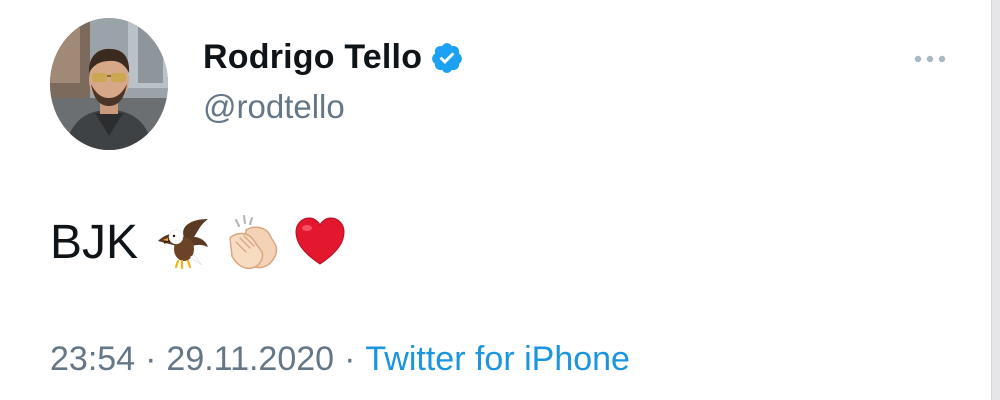  I want to click on user-handle: @rodtello, so click(274, 107).